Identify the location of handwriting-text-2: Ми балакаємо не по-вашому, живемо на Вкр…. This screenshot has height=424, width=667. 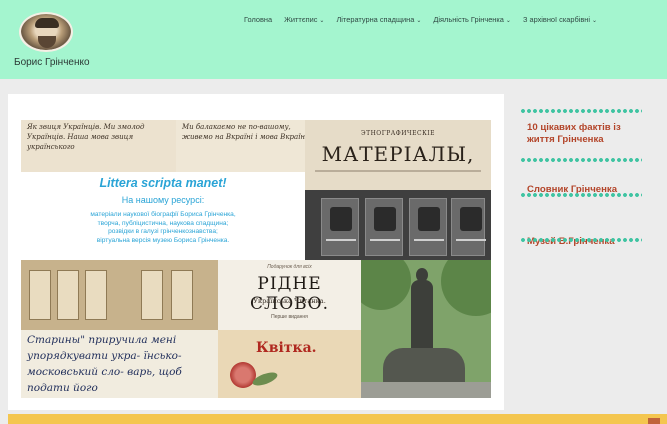
(243, 132).